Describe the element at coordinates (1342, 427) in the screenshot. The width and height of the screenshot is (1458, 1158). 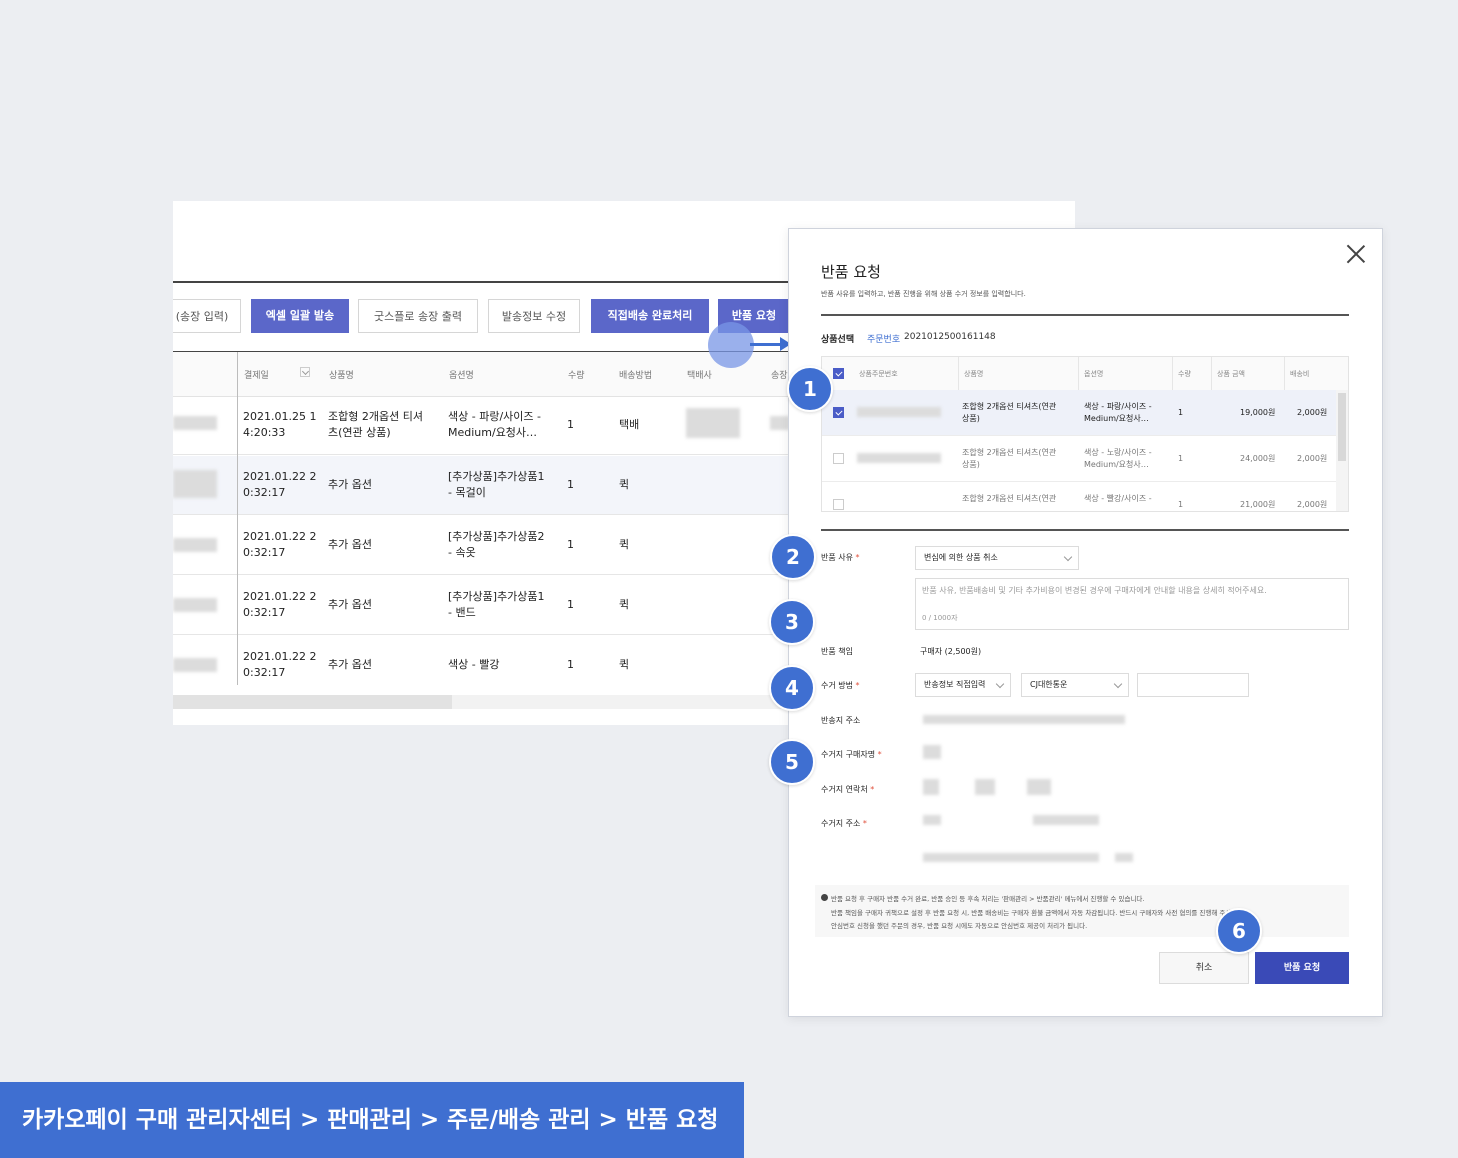
I see `items-scrollbar-thumb` at that location.